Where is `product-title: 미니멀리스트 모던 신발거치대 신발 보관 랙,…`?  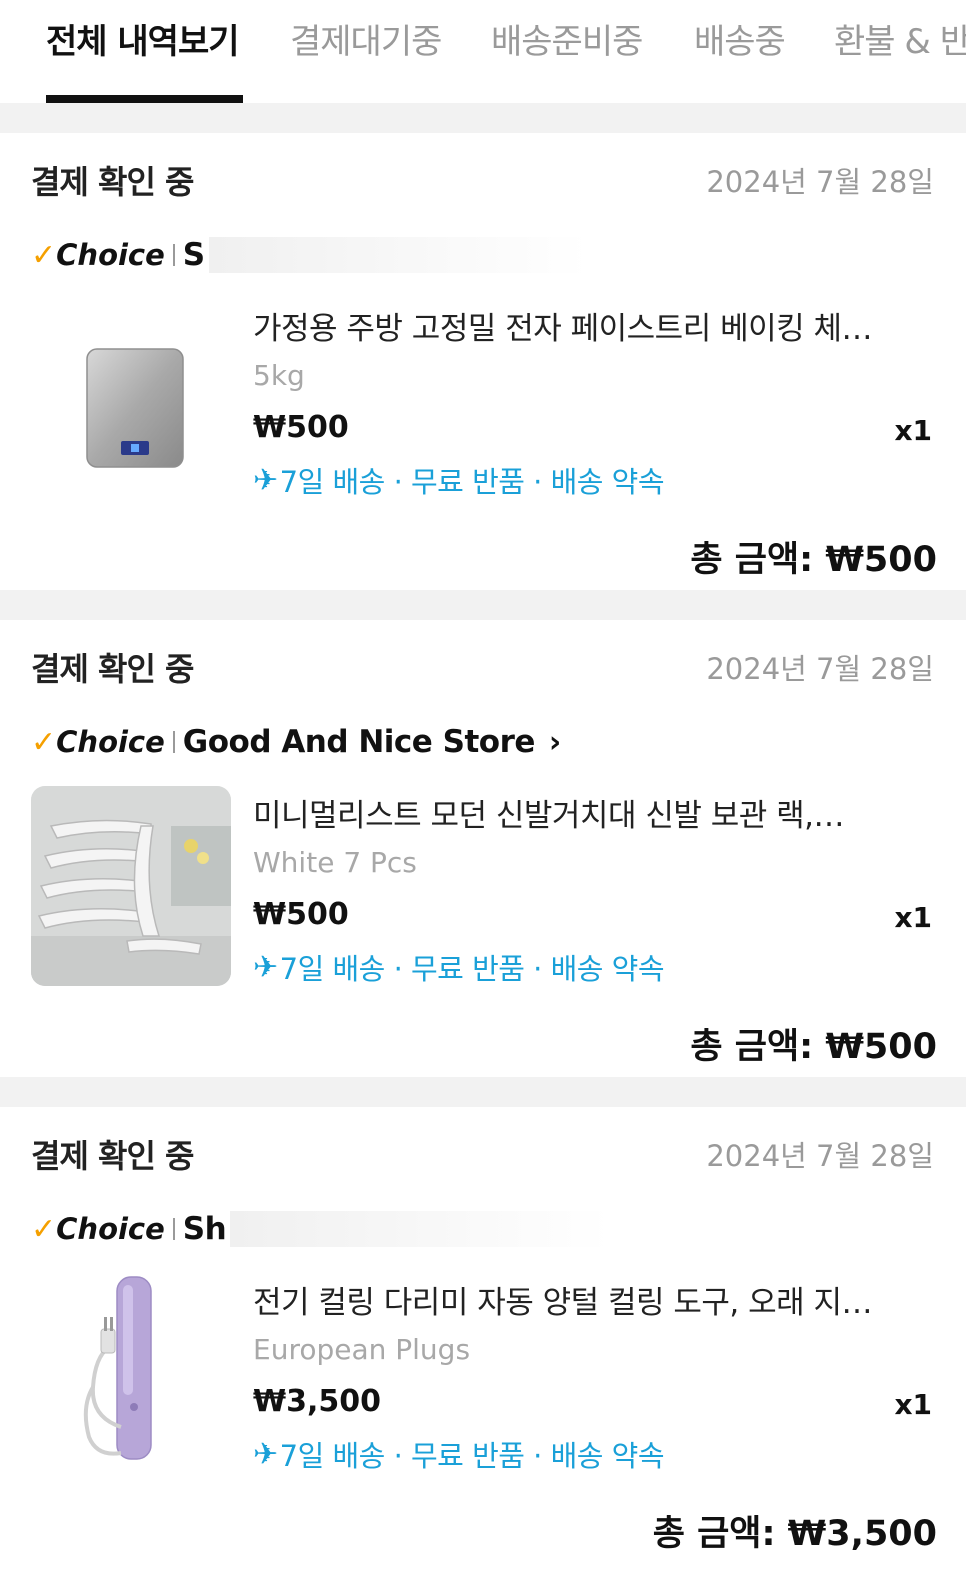
product-title: 미니멀리스트 모던 신발거치대 신발 보관 랙,… is located at coordinates (593, 812).